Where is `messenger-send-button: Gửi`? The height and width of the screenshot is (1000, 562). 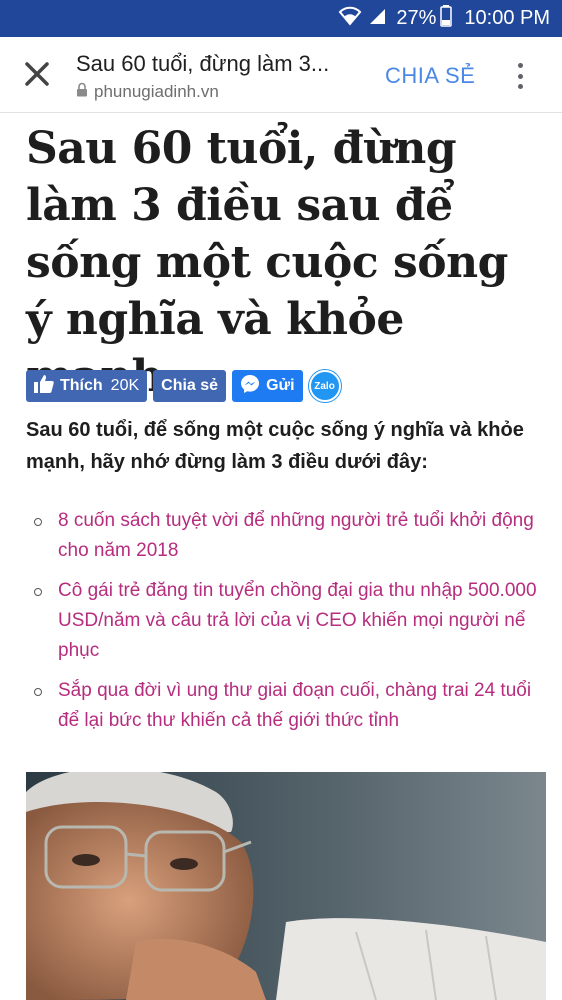
messenger-send-button: Gửi is located at coordinates (267, 386).